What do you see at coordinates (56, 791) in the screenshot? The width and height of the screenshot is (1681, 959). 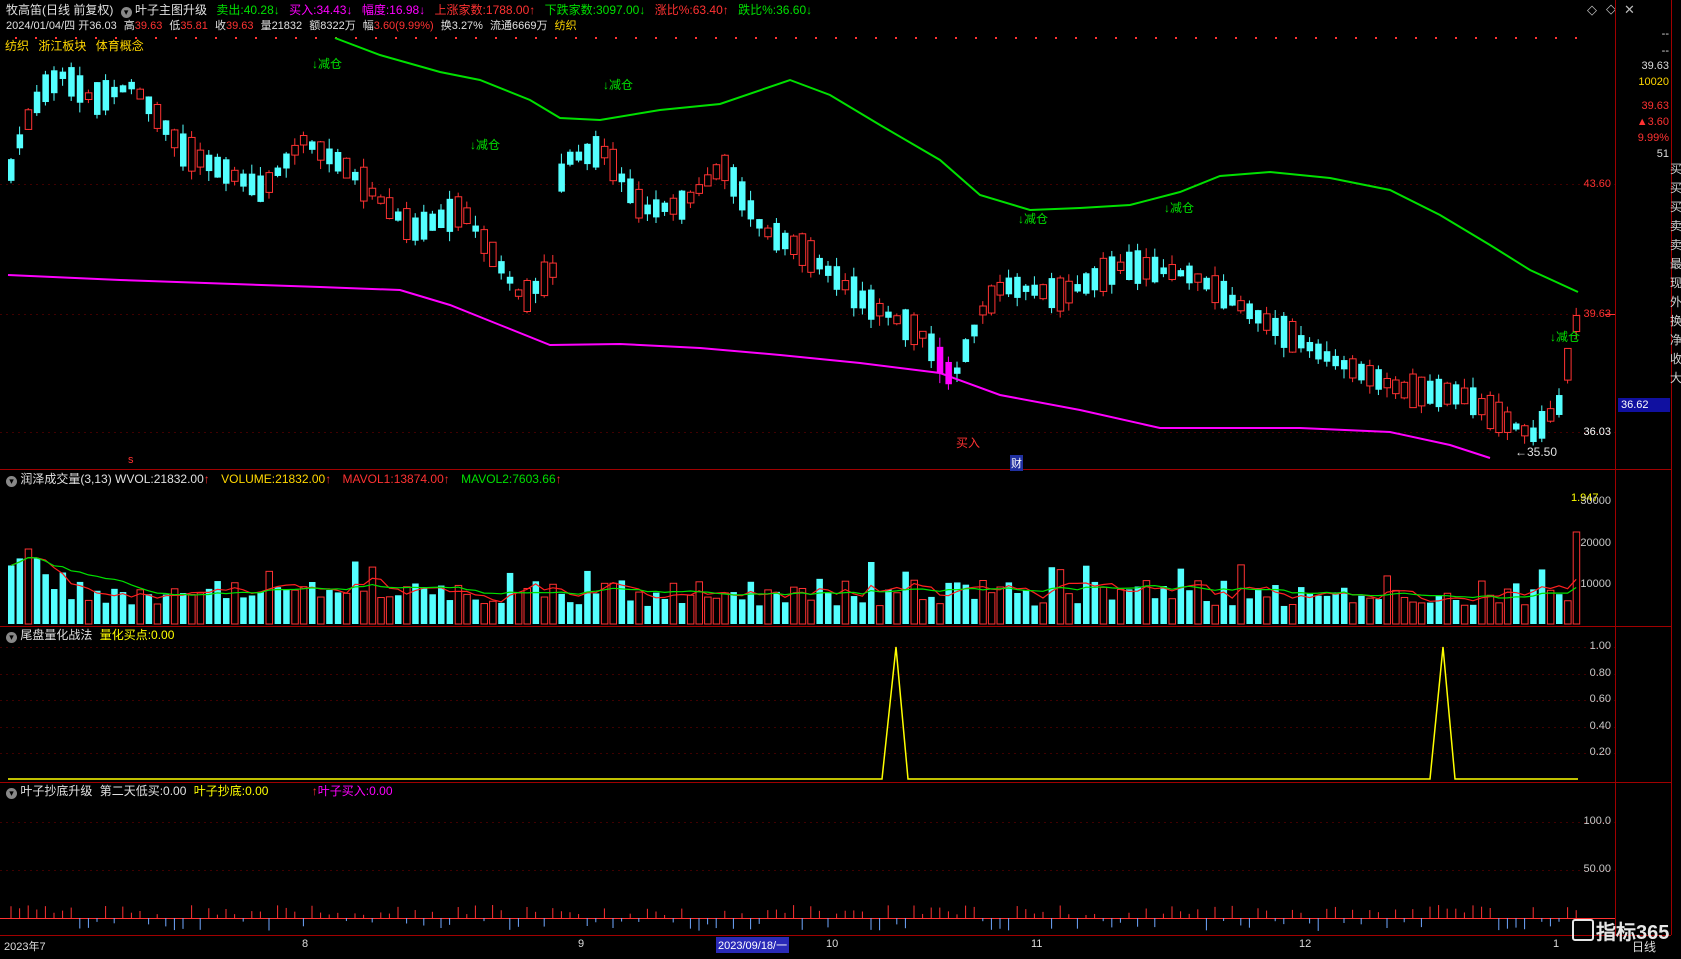 I see `bottom-panel-title: 叶子抄底升级` at bounding box center [56, 791].